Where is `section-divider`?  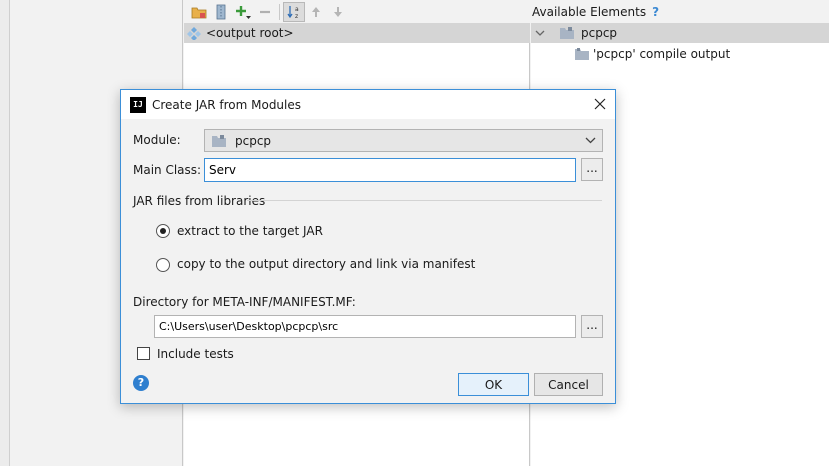
section-divider is located at coordinates (424, 200).